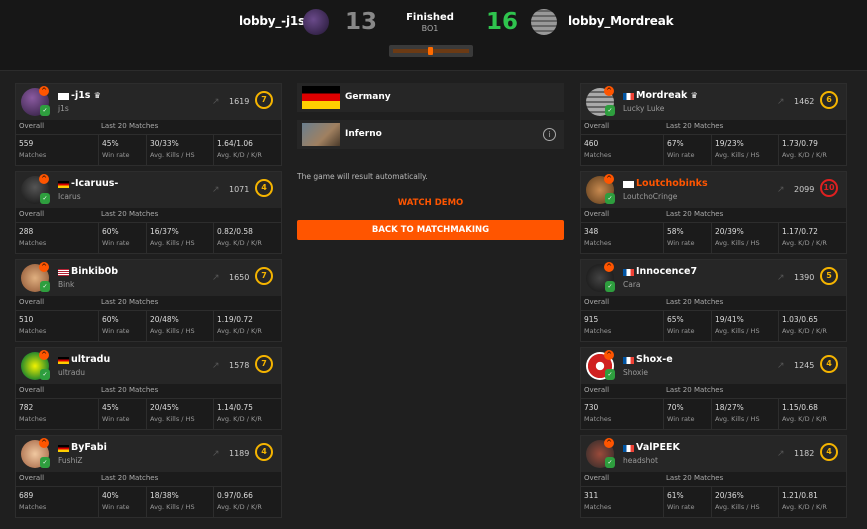  Describe the element at coordinates (94, 271) in the screenshot. I see `player-name: Binkib0b` at that location.